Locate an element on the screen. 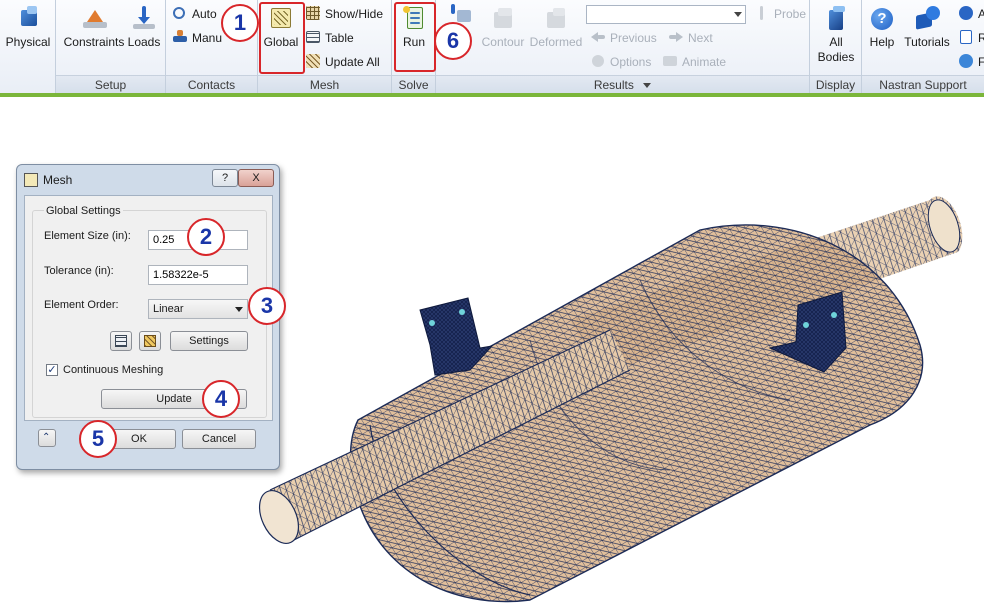  deformed-button: Deformed is located at coordinates (556, 28).